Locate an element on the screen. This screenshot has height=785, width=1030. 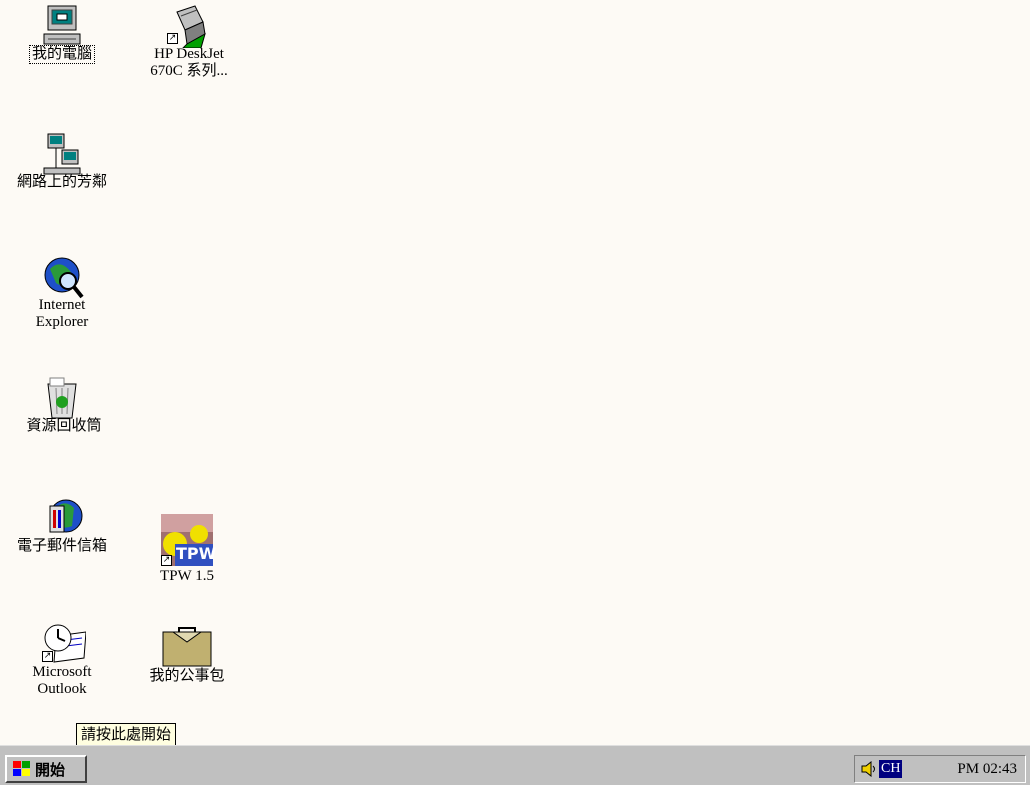
desktop-icon-my-computer: 我的電腦 is located at coordinates (62, 34).